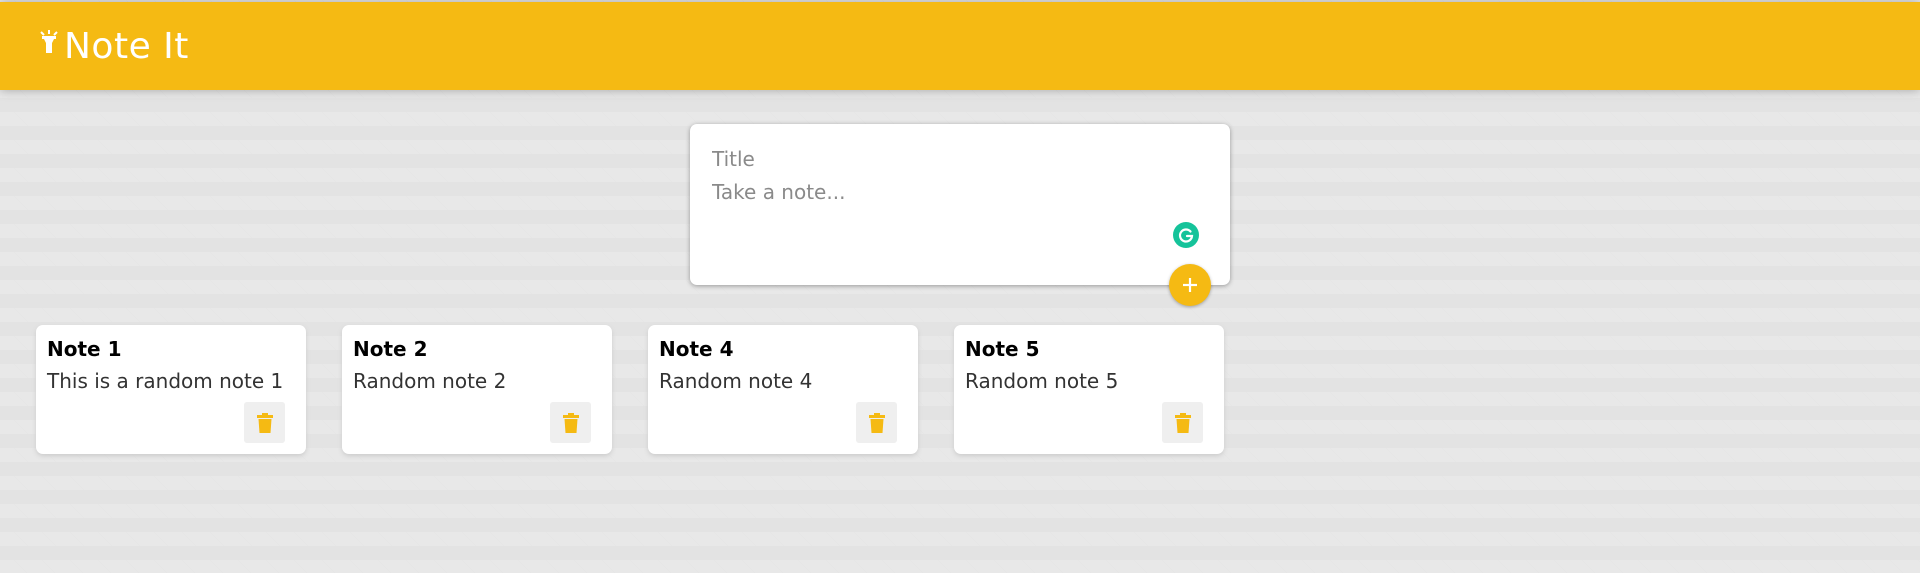  Describe the element at coordinates (1002, 349) in the screenshot. I see `note-title: Note 5` at that location.